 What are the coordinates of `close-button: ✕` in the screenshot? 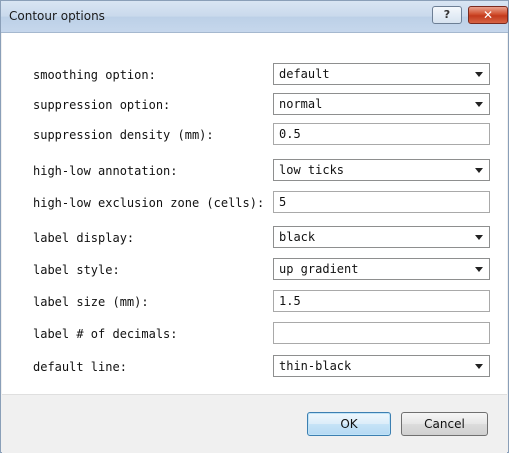 It's located at (488, 15).